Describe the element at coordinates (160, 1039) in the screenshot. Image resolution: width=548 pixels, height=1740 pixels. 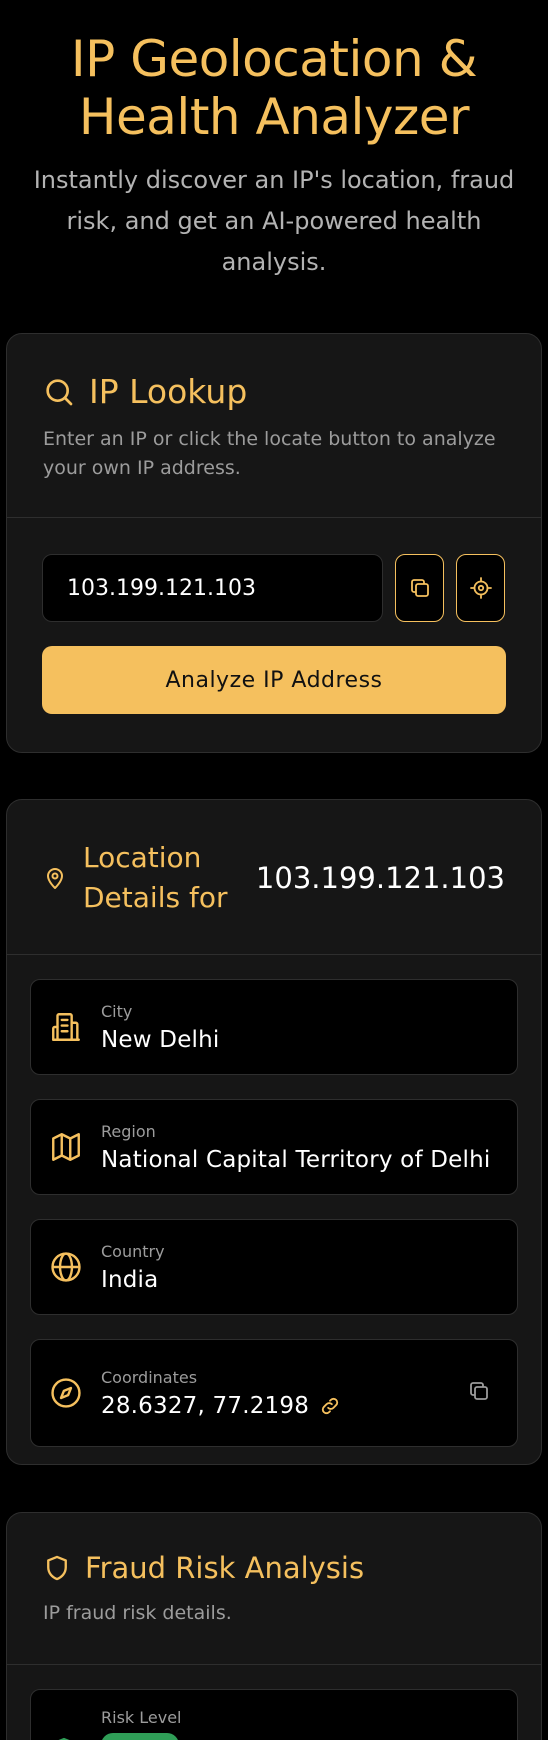
I see `city-value: New Delhi` at that location.